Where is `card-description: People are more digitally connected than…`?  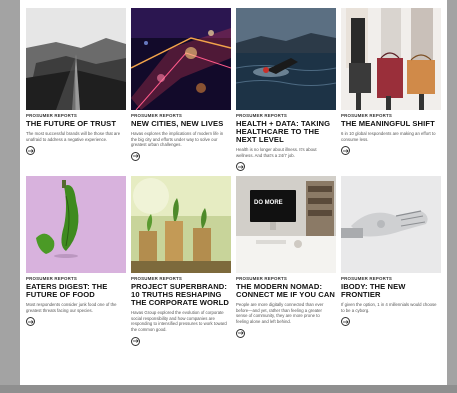
card-description: People are more digitally connected than… is located at coordinates (280, 313).